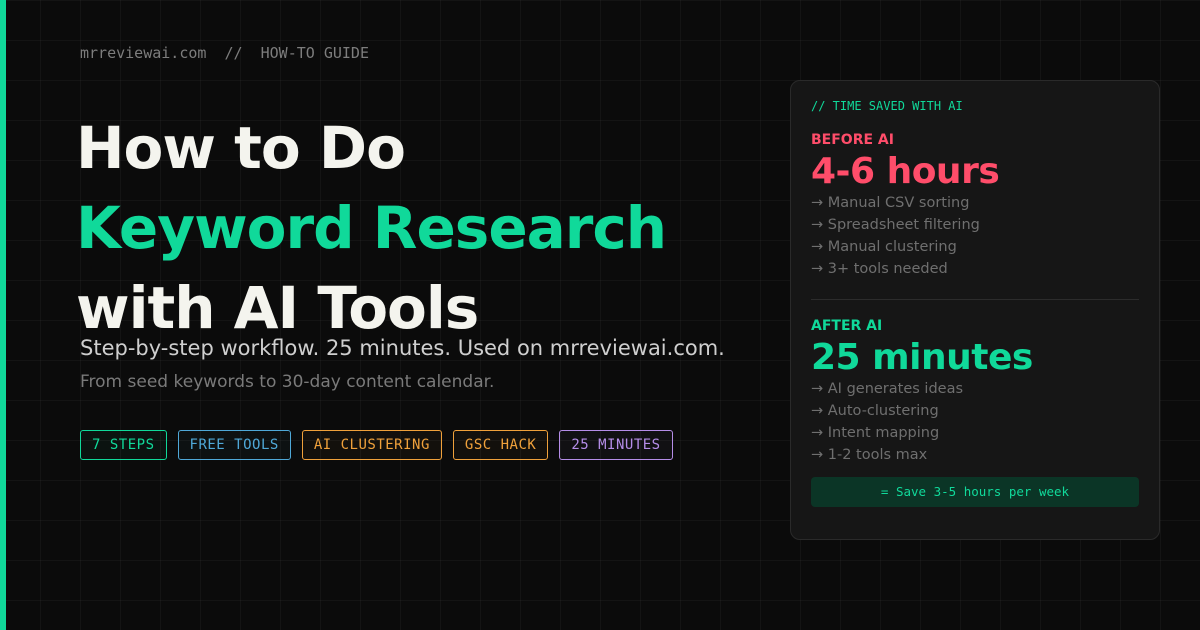  I want to click on tag-gsc-hack: GSC HACK, so click(500, 445).